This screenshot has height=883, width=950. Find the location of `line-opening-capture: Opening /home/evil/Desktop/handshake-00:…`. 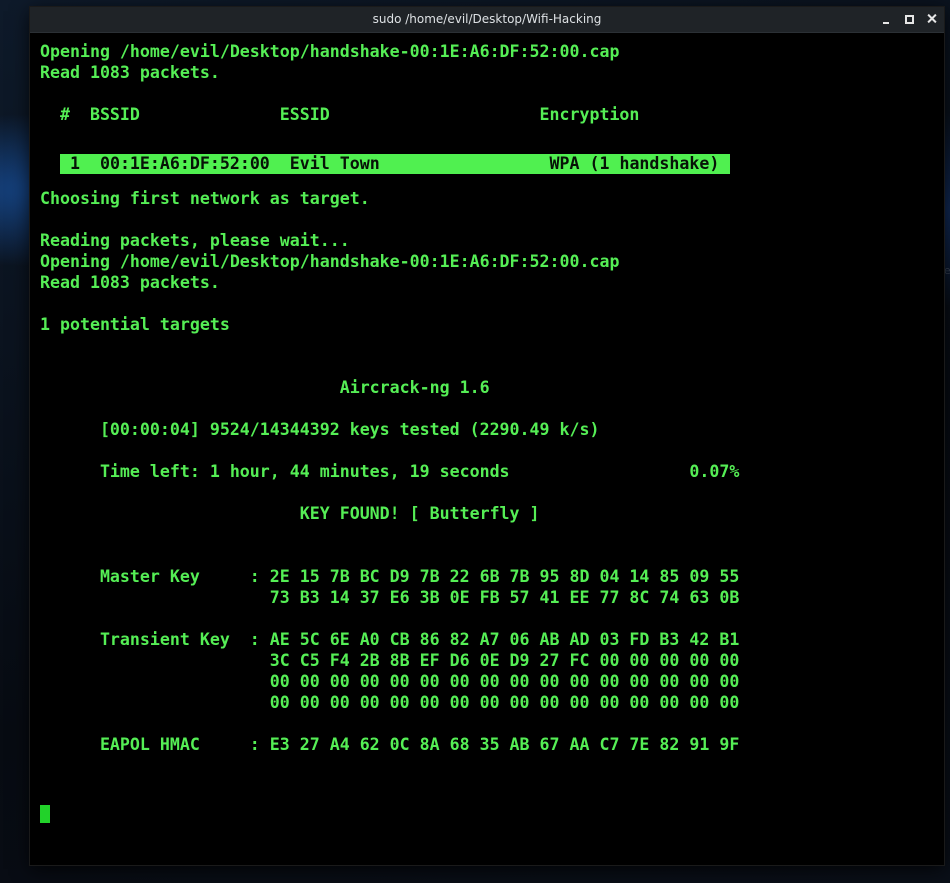

line-opening-capture: Opening /home/evil/Desktop/handshake-00:… is located at coordinates (330, 51).